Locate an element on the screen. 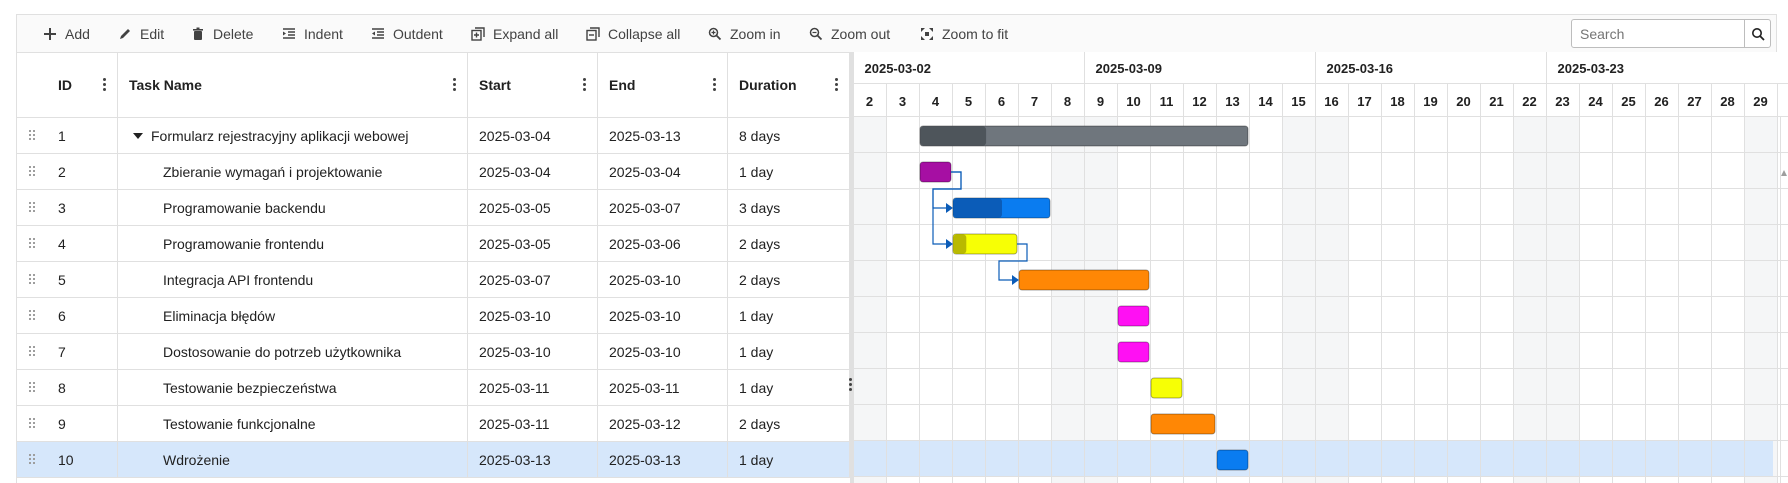 The image size is (1788, 483). add-button: Add is located at coordinates (66, 34).